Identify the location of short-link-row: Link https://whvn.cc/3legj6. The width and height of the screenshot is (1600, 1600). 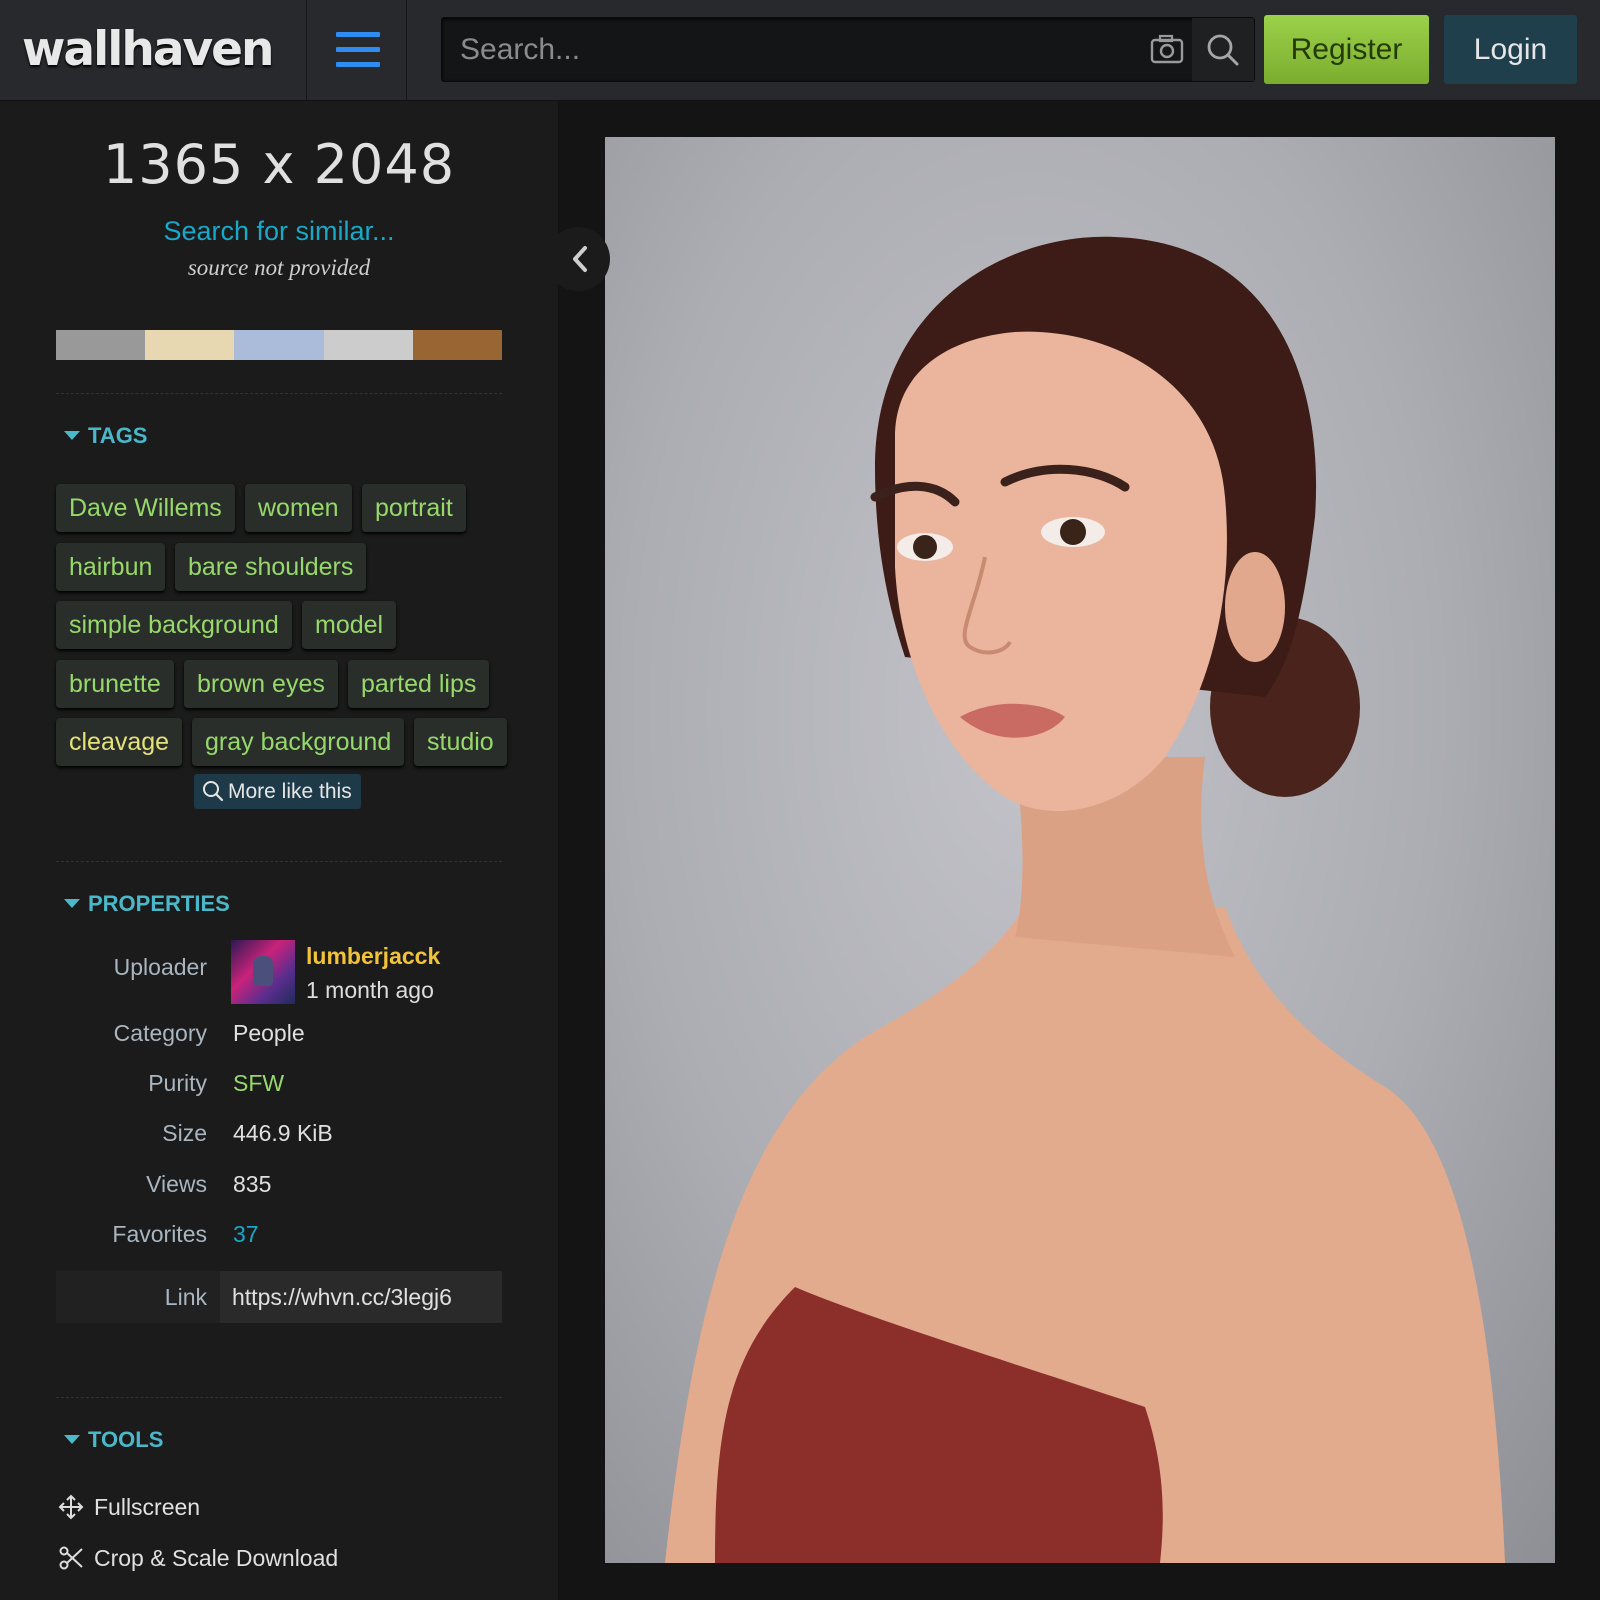
(279, 1297).